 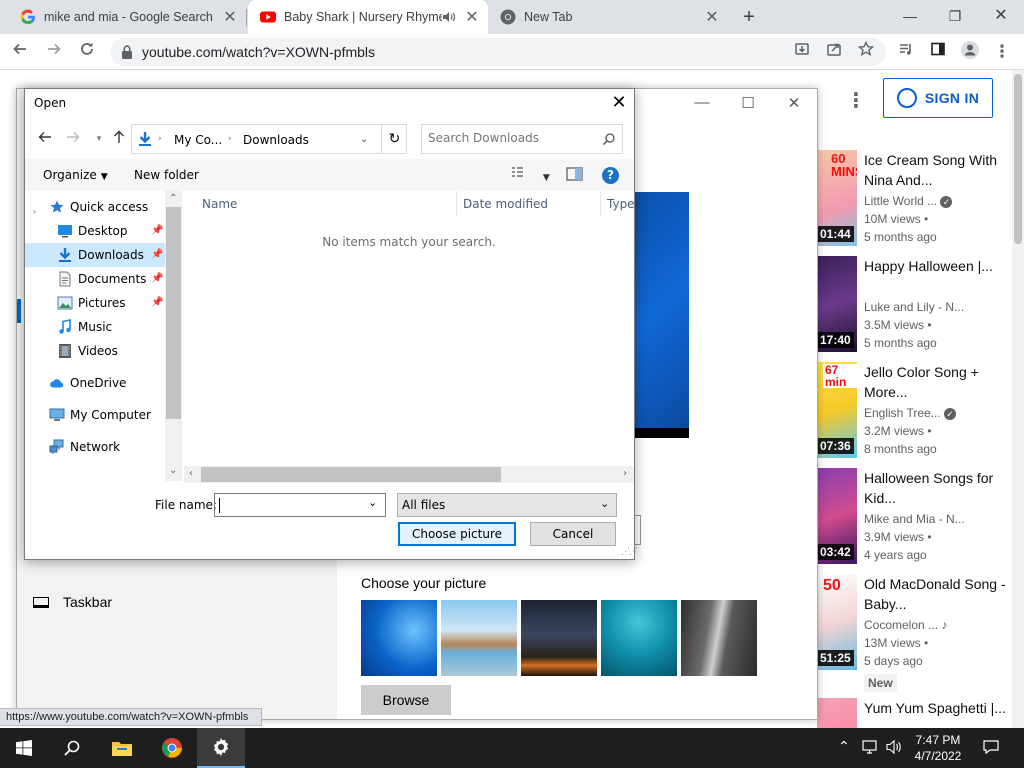 What do you see at coordinates (72, 602) in the screenshot?
I see `settings-nav-taskbar: Taskbar` at bounding box center [72, 602].